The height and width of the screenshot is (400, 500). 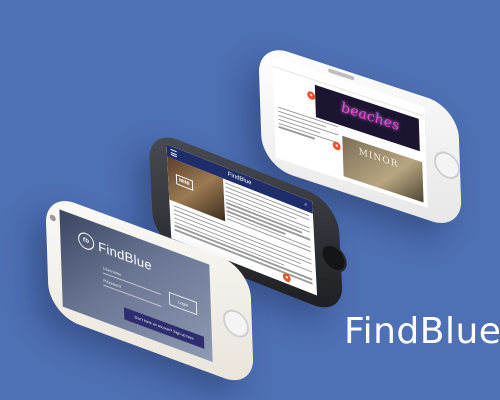 I want to click on brand-wordmark: FindBlue, so click(x=422, y=331).